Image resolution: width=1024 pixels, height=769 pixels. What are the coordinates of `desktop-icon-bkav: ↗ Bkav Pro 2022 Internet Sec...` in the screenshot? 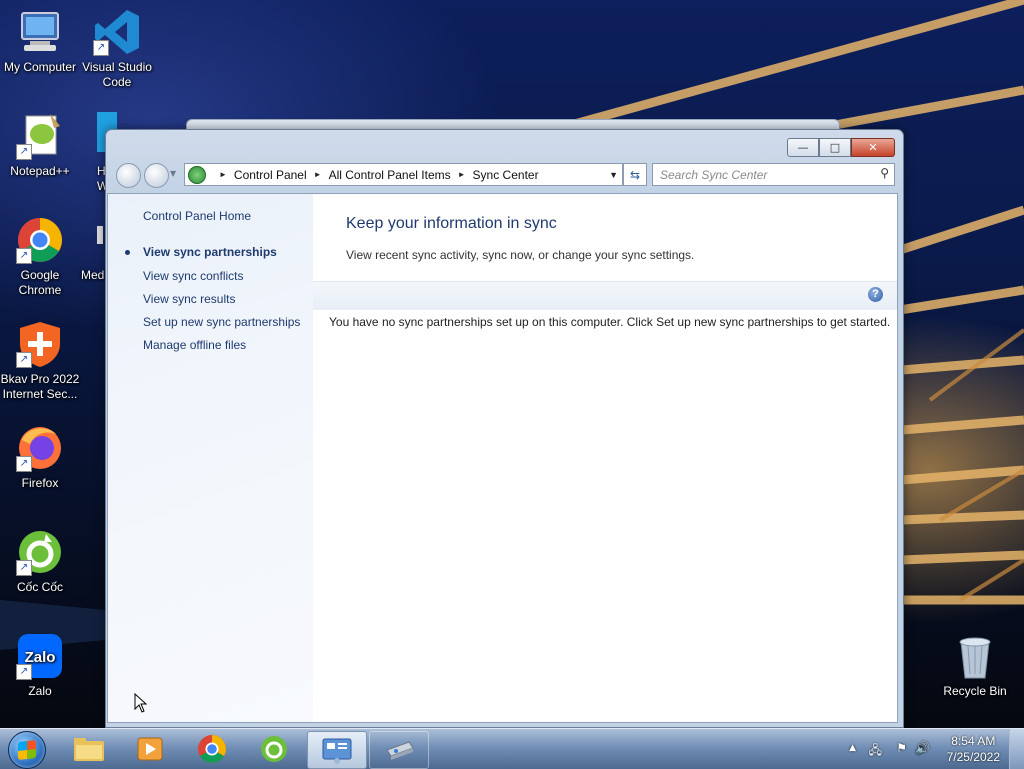 It's located at (40, 361).